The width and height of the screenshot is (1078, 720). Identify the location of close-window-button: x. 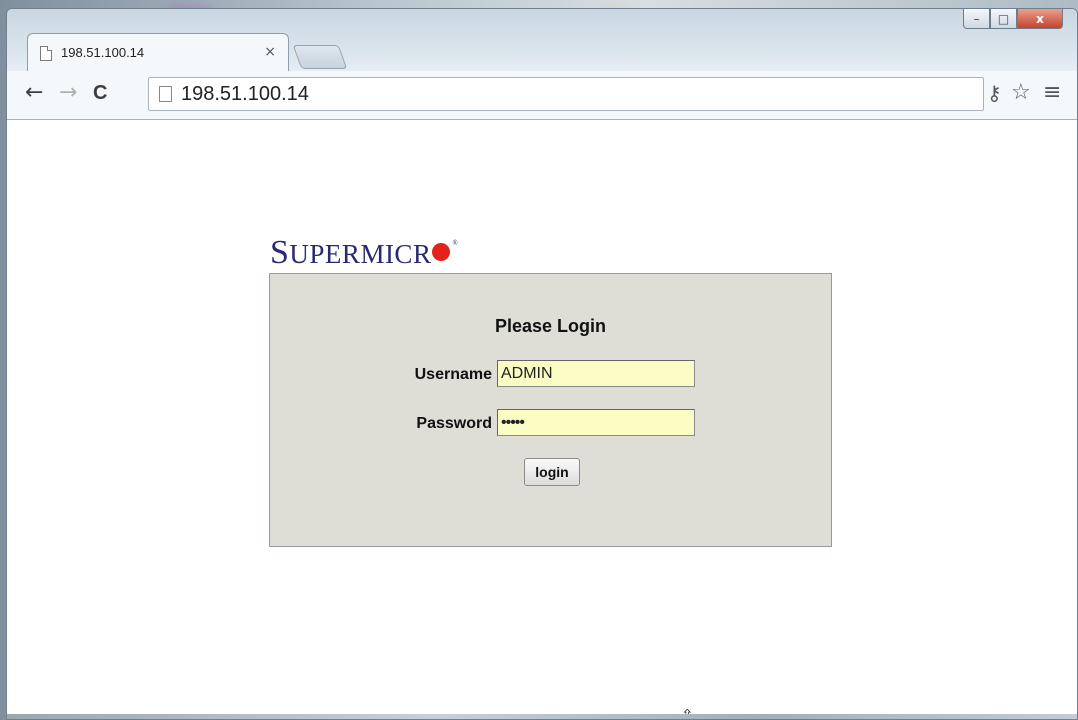
(1040, 19).